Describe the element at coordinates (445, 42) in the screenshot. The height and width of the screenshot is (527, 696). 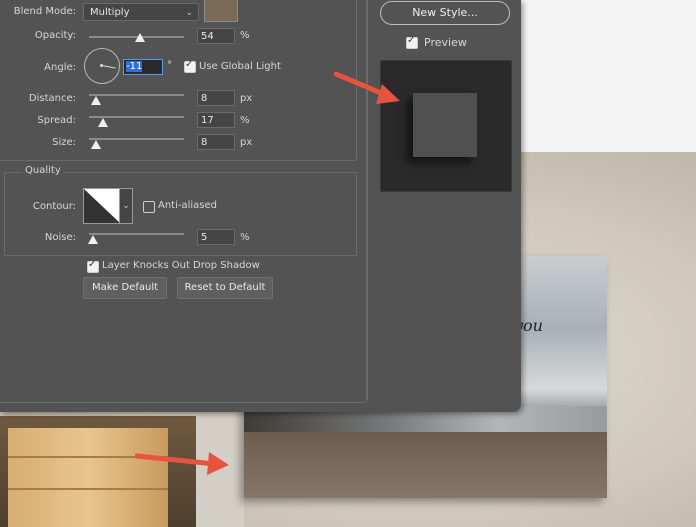
I see `preview-label: Preview` at that location.